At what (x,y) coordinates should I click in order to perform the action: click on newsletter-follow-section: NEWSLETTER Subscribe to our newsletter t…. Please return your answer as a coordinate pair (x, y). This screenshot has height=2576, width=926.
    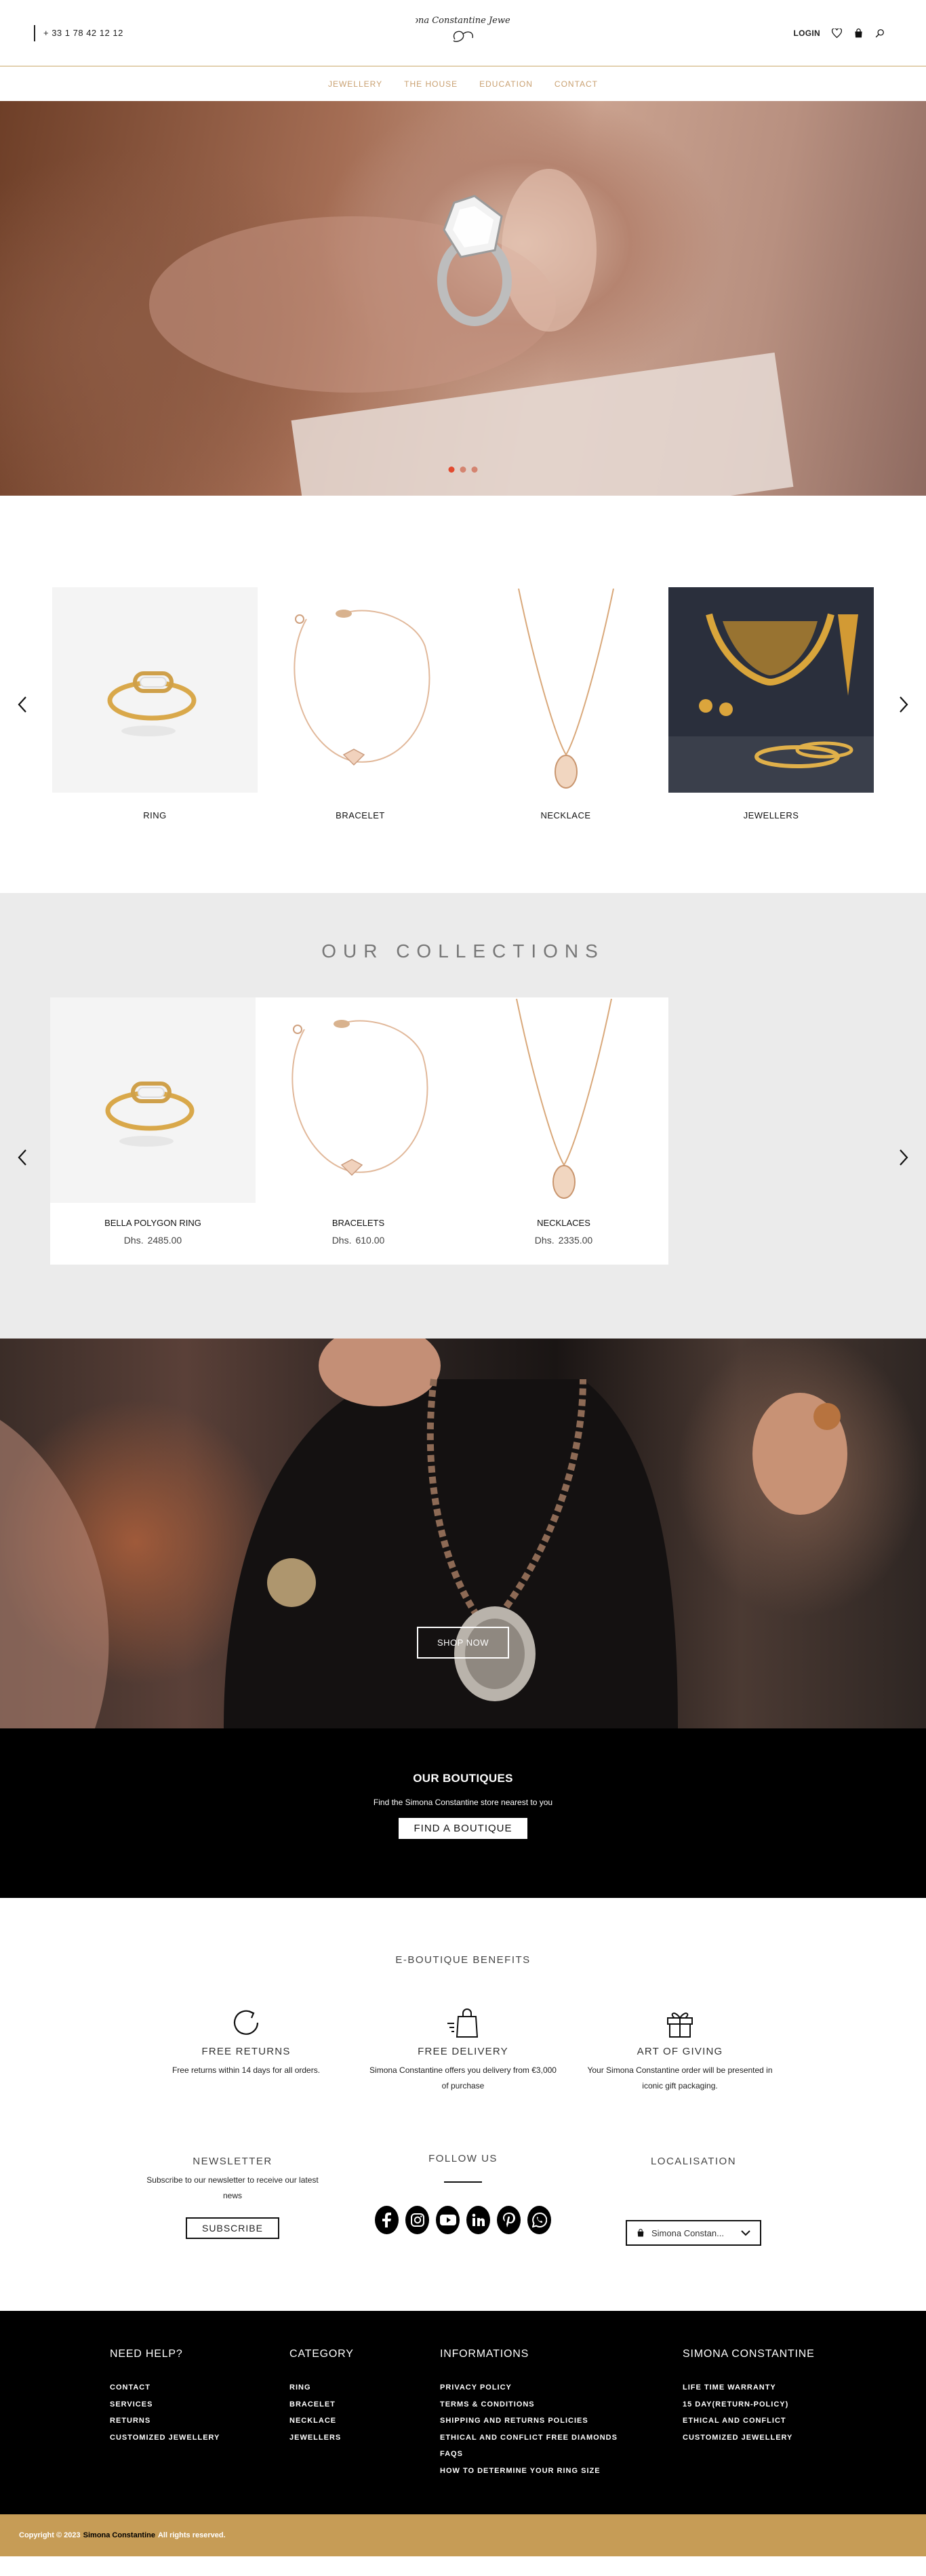
    Looking at the image, I should click on (463, 2230).